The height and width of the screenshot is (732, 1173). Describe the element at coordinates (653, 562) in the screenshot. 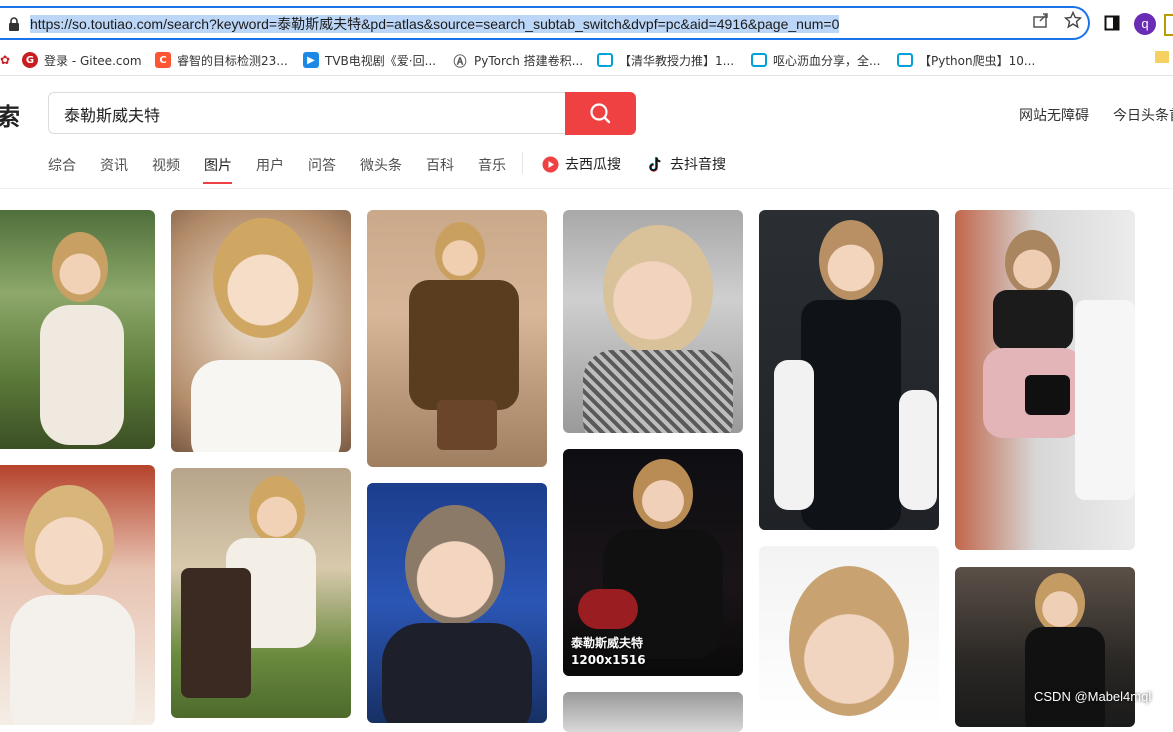

I see `image-result: 泰勒斯威夫特 1200x1516` at that location.